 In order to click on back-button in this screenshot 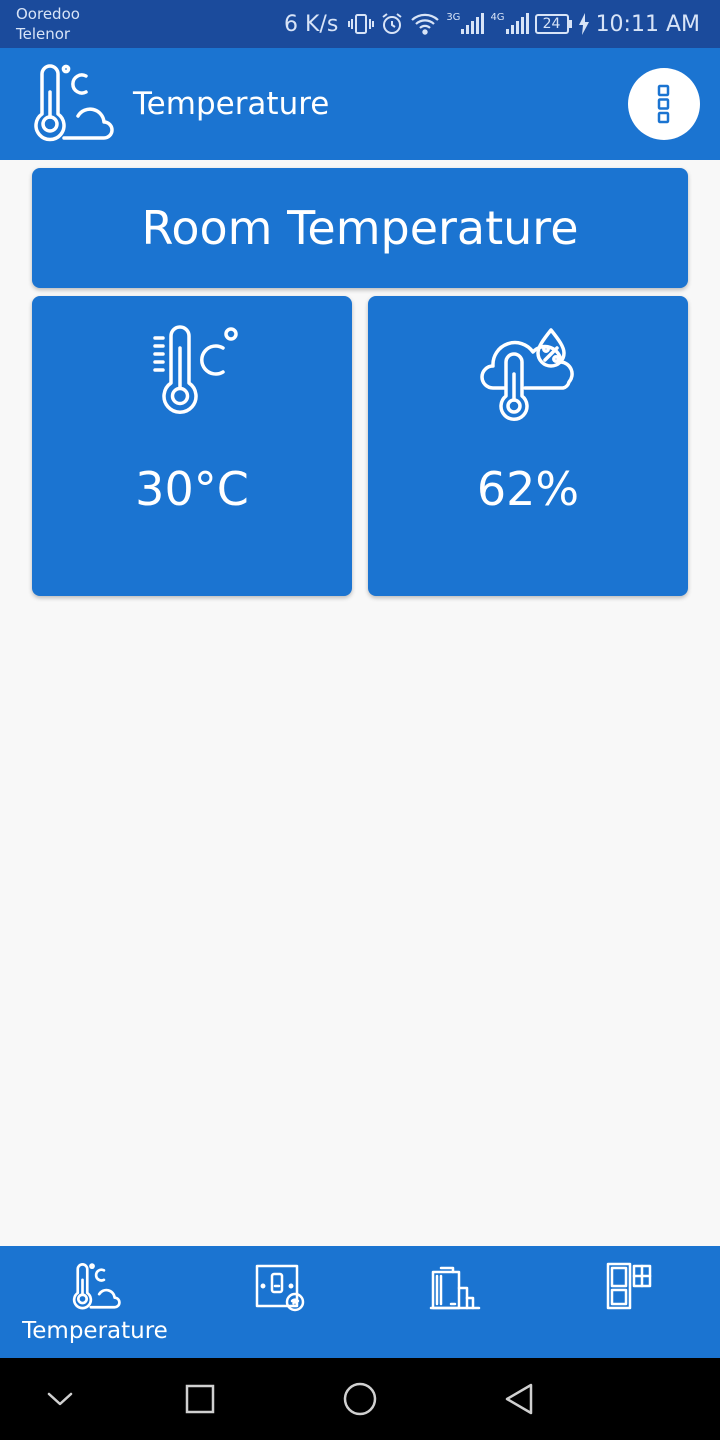, I will do `click(520, 1399)`.